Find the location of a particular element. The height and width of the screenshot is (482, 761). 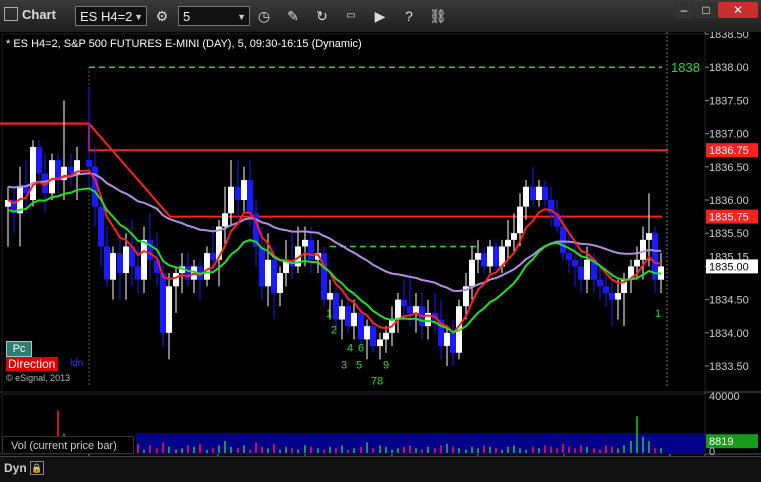

play-icon: ▶ is located at coordinates (380, 16).